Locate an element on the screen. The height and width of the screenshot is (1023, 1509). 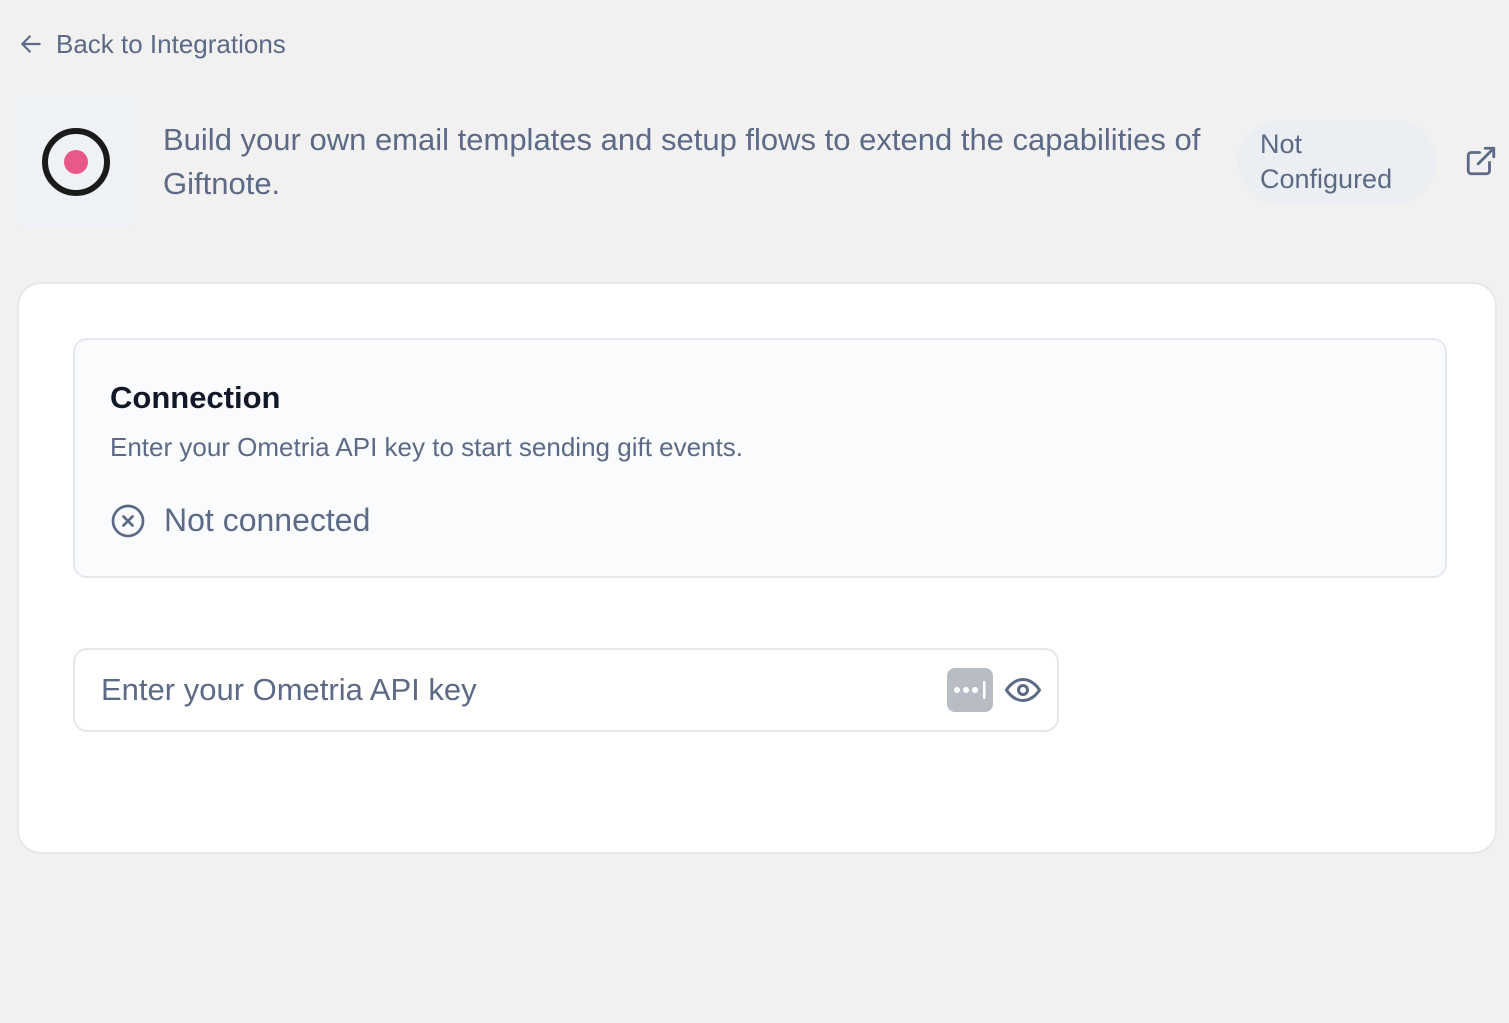
ring-with-pink-dot-logo is located at coordinates (76, 162).